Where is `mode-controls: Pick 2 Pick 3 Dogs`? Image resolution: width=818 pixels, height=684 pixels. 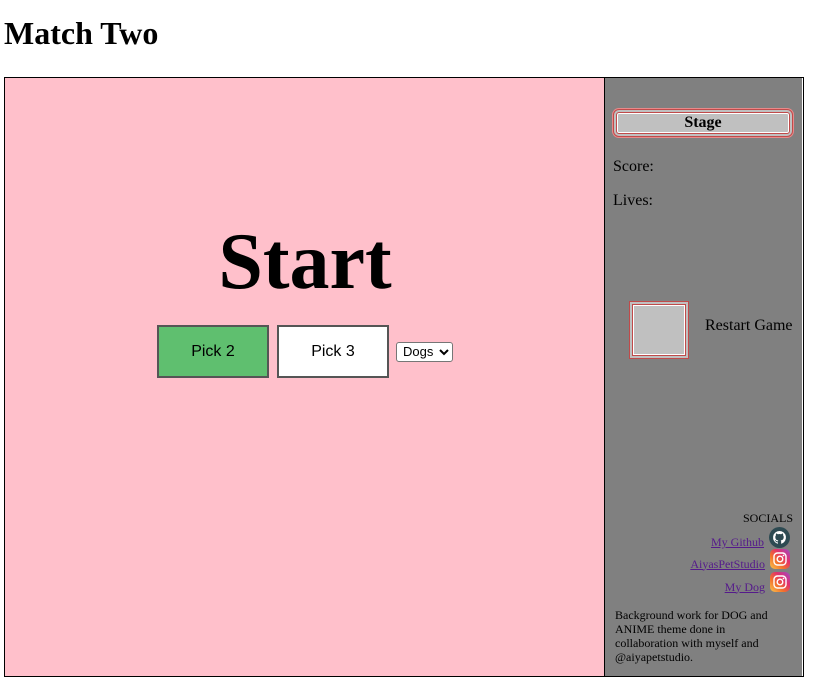 mode-controls: Pick 2 Pick 3 Dogs is located at coordinates (305, 351).